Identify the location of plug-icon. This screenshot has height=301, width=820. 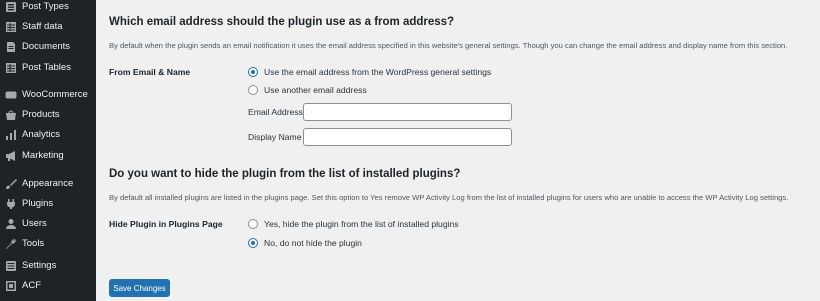
(11, 204).